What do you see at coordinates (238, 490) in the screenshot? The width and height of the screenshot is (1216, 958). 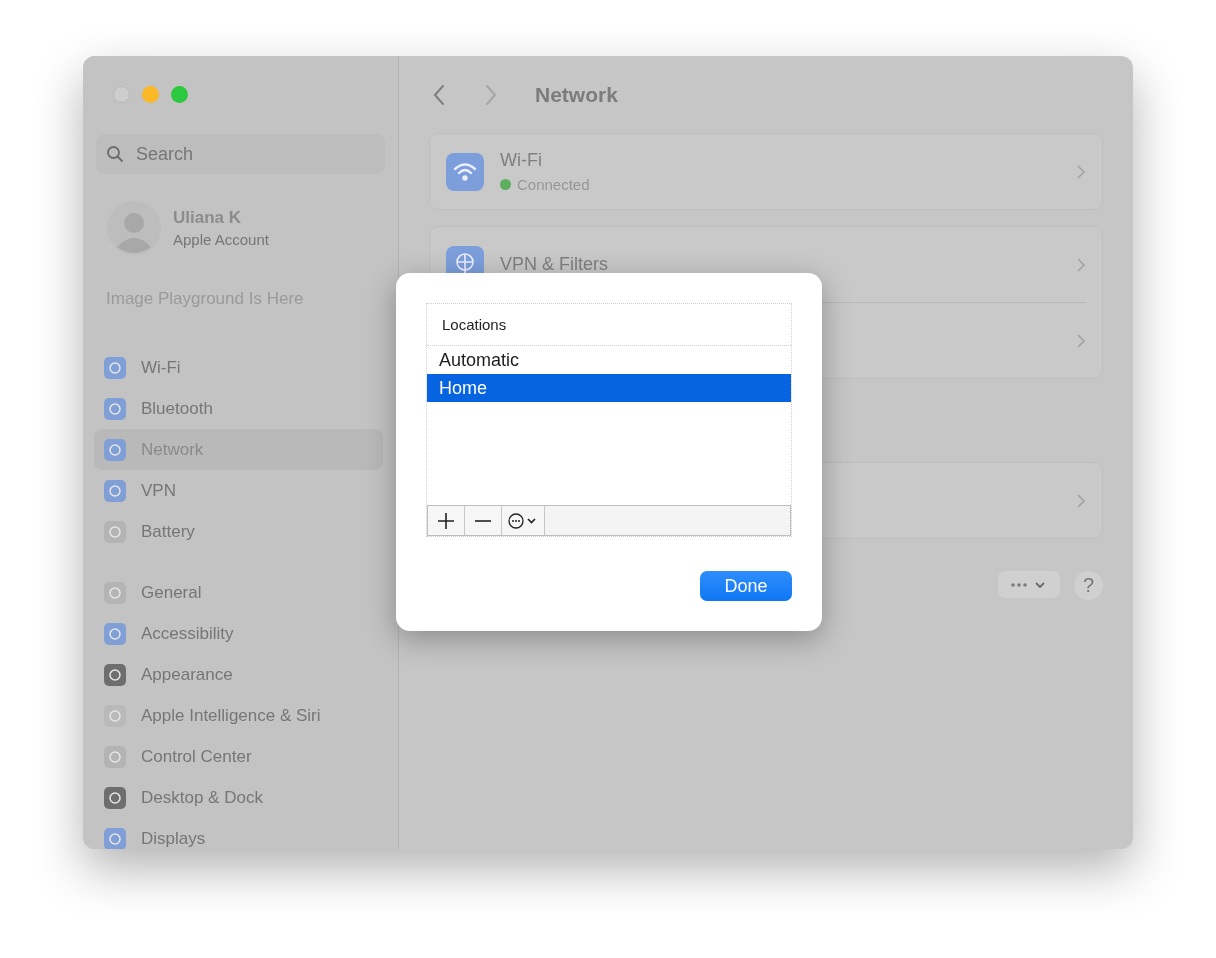 I see `sidebar-item: VPN` at bounding box center [238, 490].